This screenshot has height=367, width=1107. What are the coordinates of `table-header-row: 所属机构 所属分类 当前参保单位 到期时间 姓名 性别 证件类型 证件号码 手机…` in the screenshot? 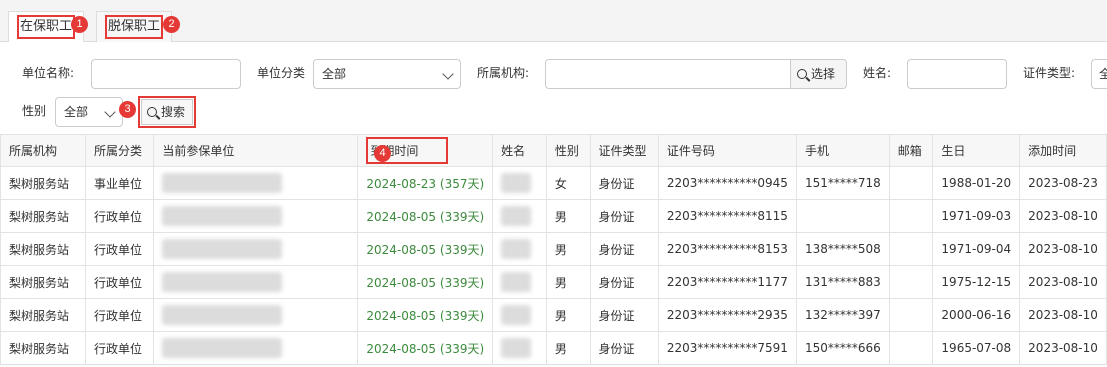 It's located at (553, 150).